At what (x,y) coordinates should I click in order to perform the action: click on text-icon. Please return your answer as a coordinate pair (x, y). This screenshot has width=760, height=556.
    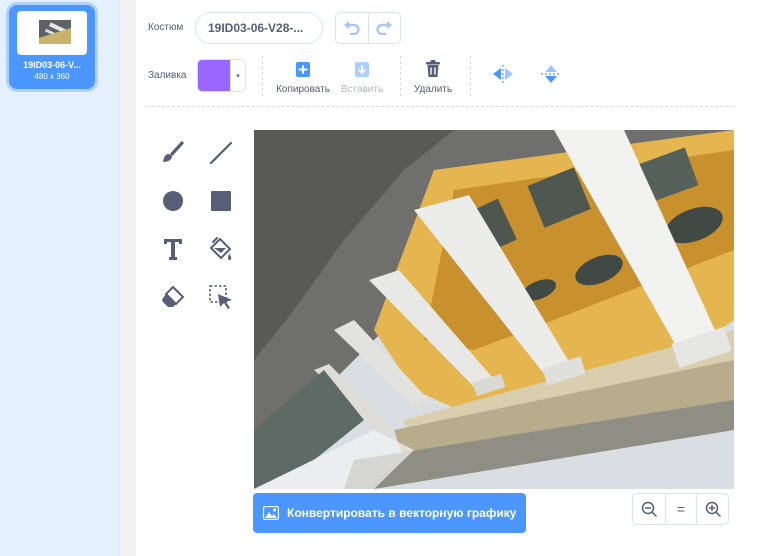
    Looking at the image, I should click on (173, 249).